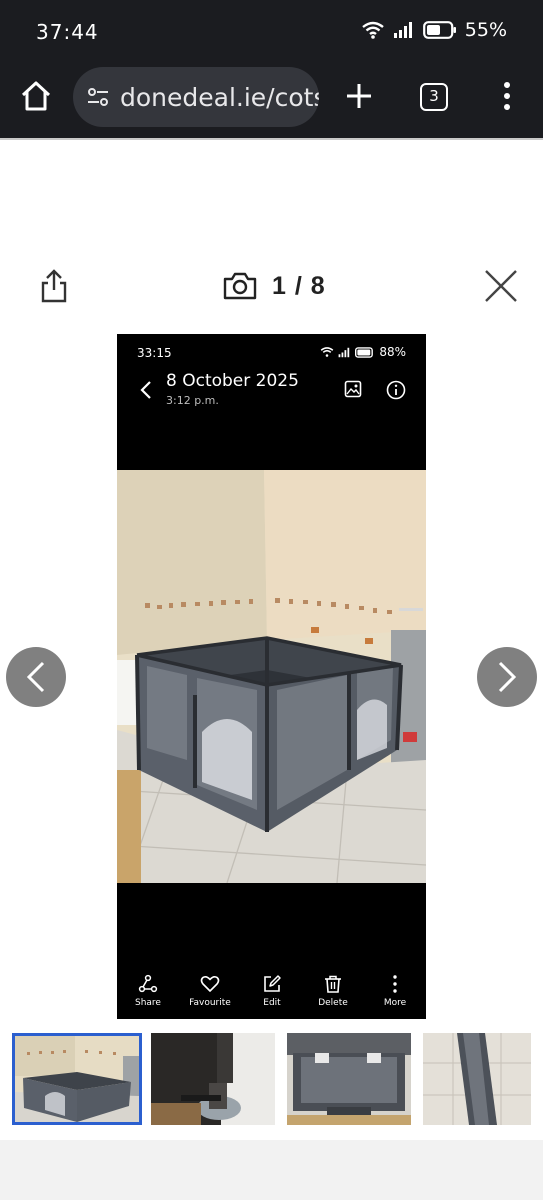 The image size is (543, 1200). I want to click on photo-status-time: 33:15, so click(154, 353).